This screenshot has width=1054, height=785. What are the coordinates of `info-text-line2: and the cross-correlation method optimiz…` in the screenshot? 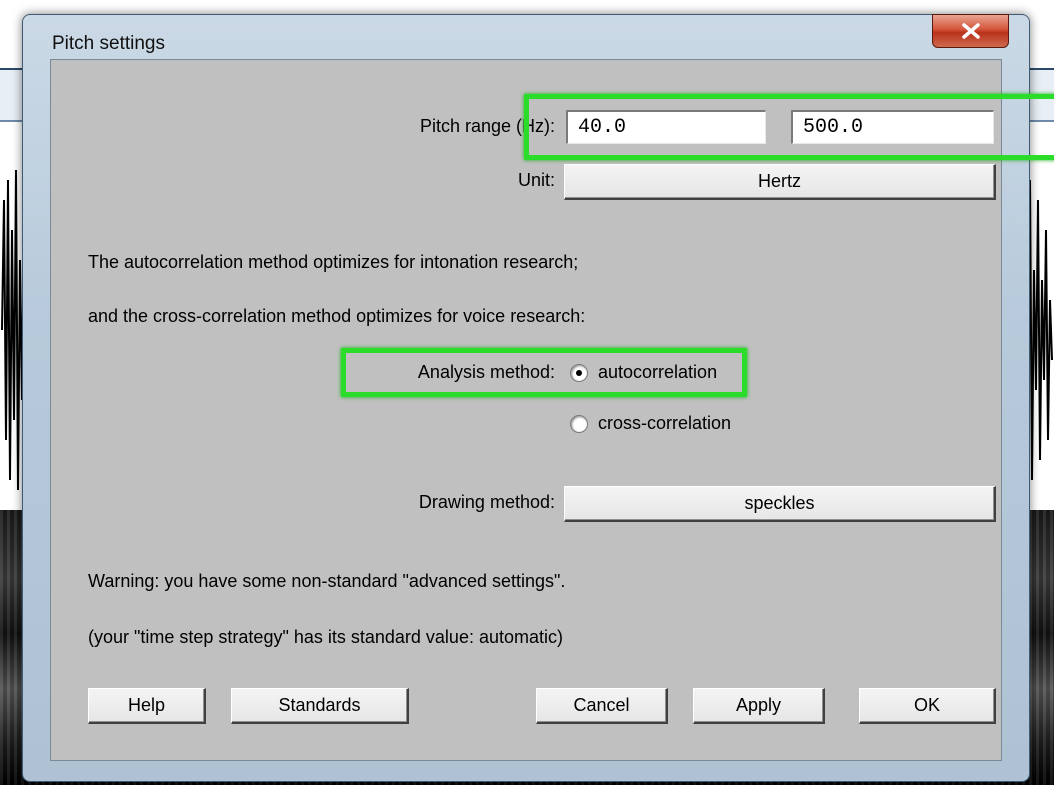 It's located at (337, 316).